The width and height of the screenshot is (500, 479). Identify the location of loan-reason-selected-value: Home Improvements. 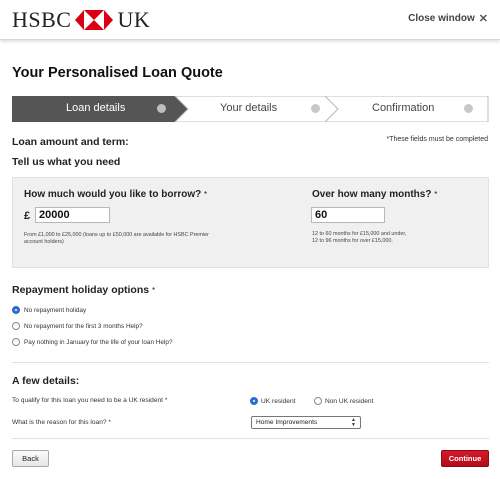
(287, 422).